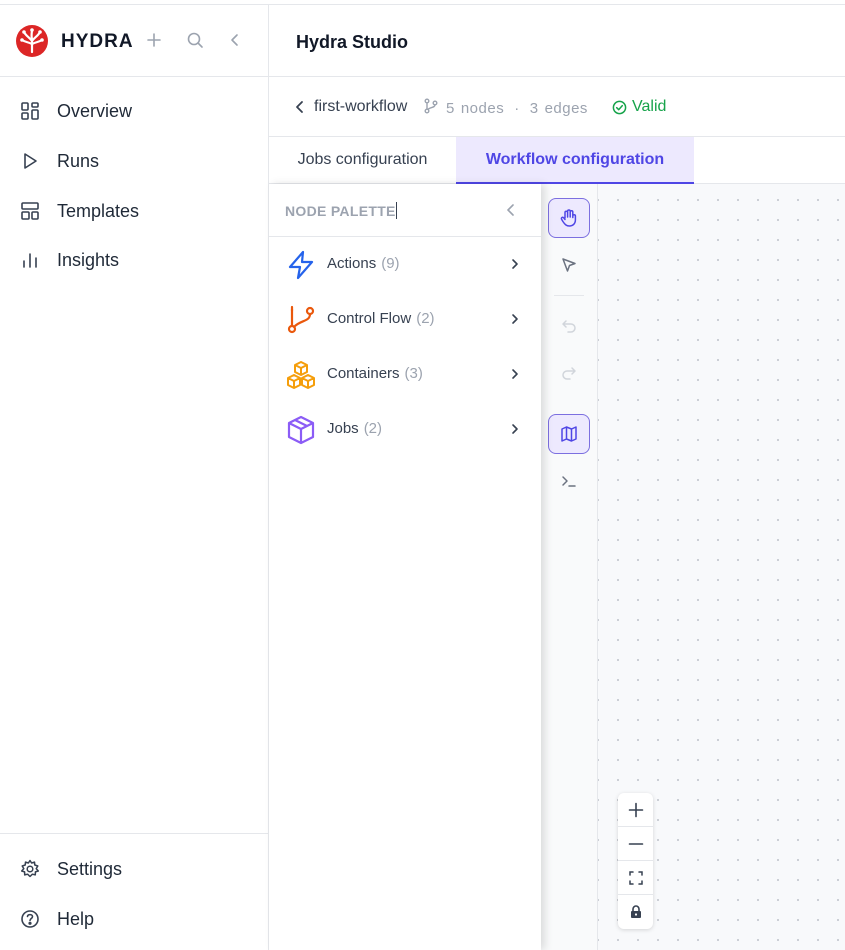 The width and height of the screenshot is (845, 950). Describe the element at coordinates (619, 107) in the screenshot. I see `check-circle-icon` at that location.